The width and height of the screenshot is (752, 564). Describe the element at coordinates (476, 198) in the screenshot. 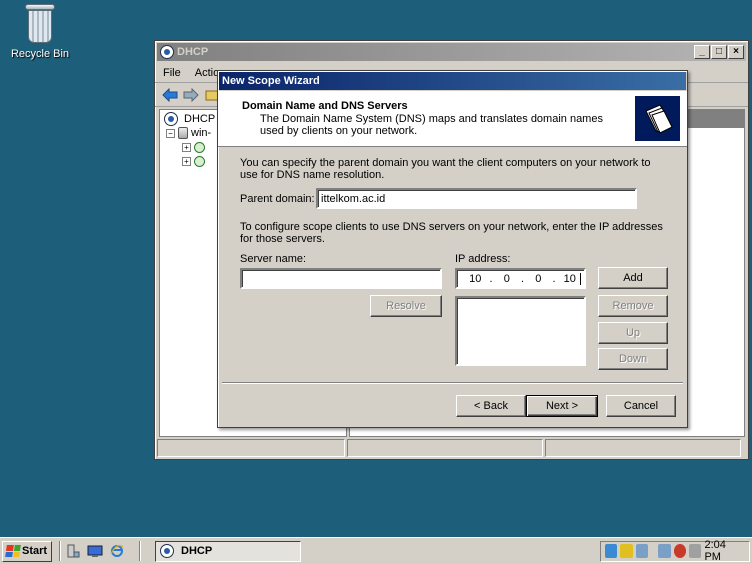

I see `parent-domain-input: ittelkom.ac.id` at that location.